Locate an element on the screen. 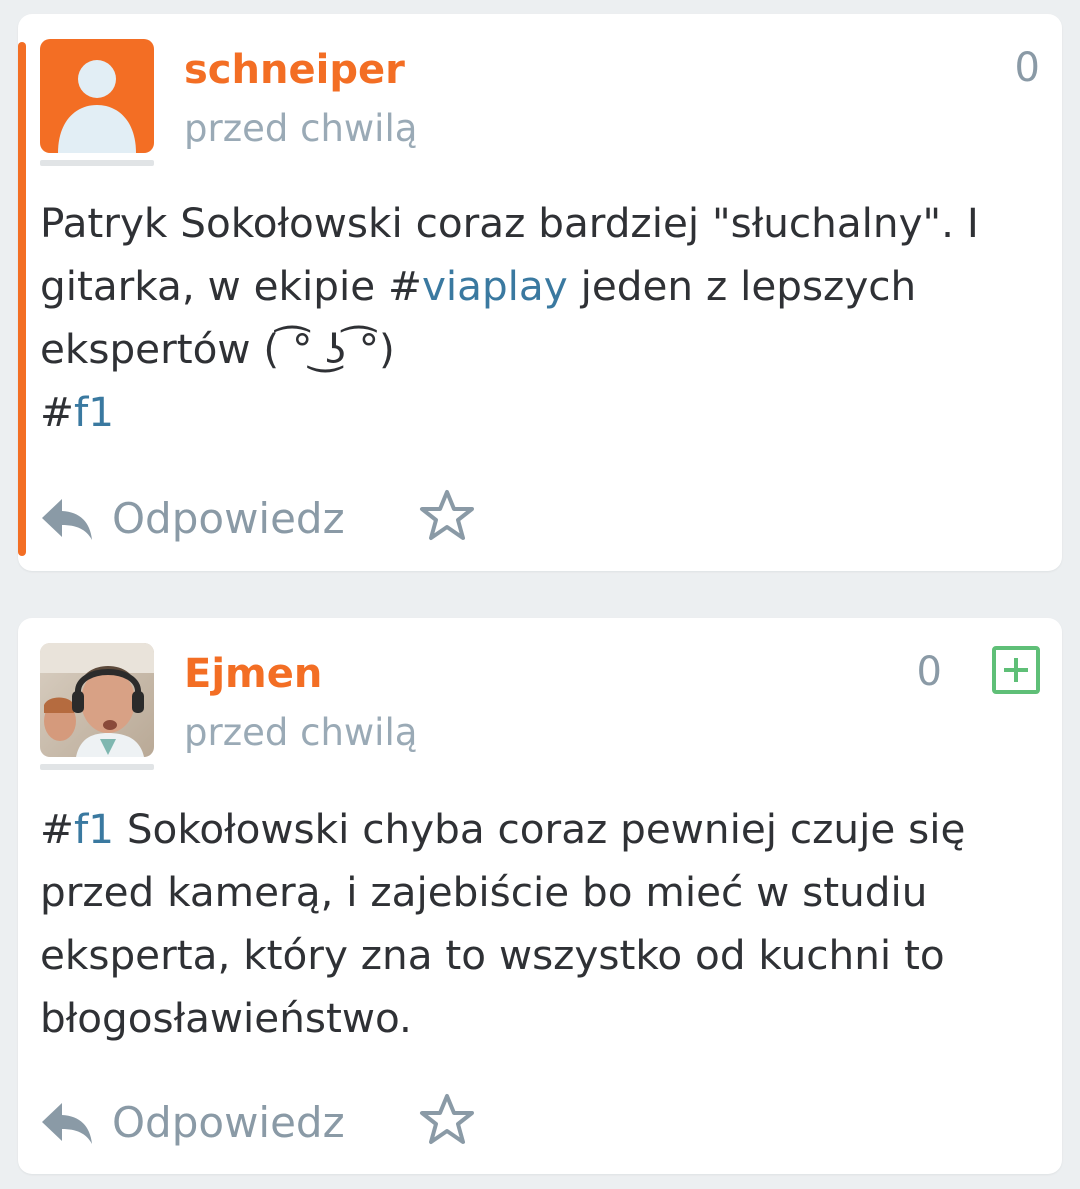  default-user-avatar-icon is located at coordinates (97, 96).